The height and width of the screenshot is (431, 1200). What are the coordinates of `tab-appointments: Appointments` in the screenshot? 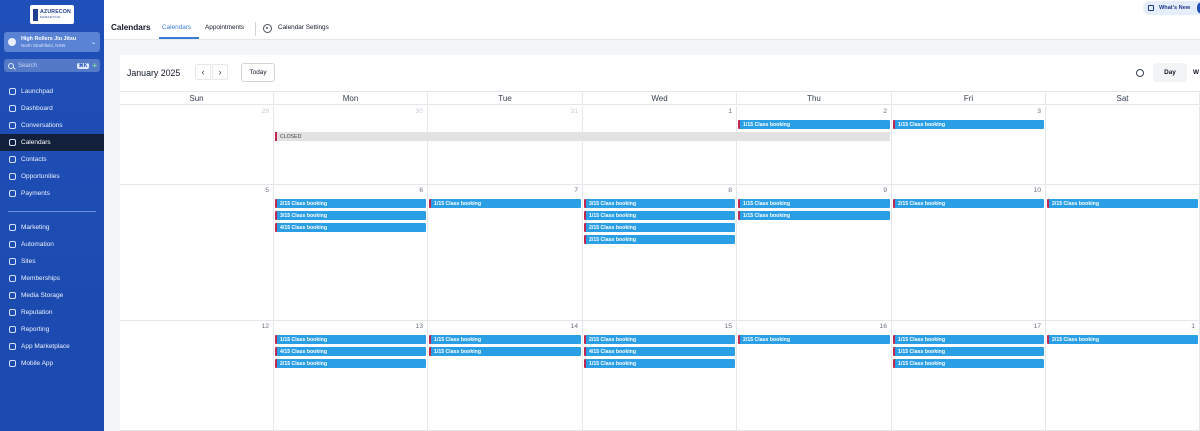 It's located at (224, 27).